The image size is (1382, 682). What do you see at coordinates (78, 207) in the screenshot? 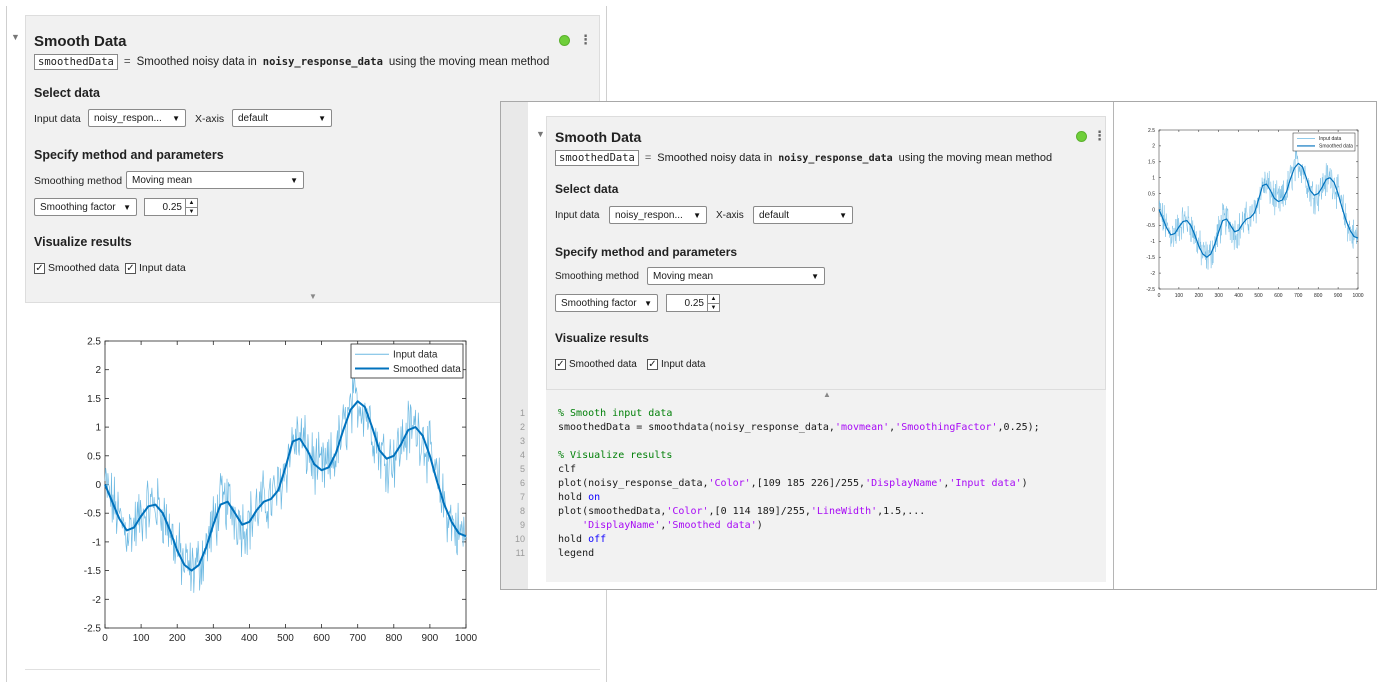
I see `smoothing-factor-option: Smoothing factor` at bounding box center [78, 207].